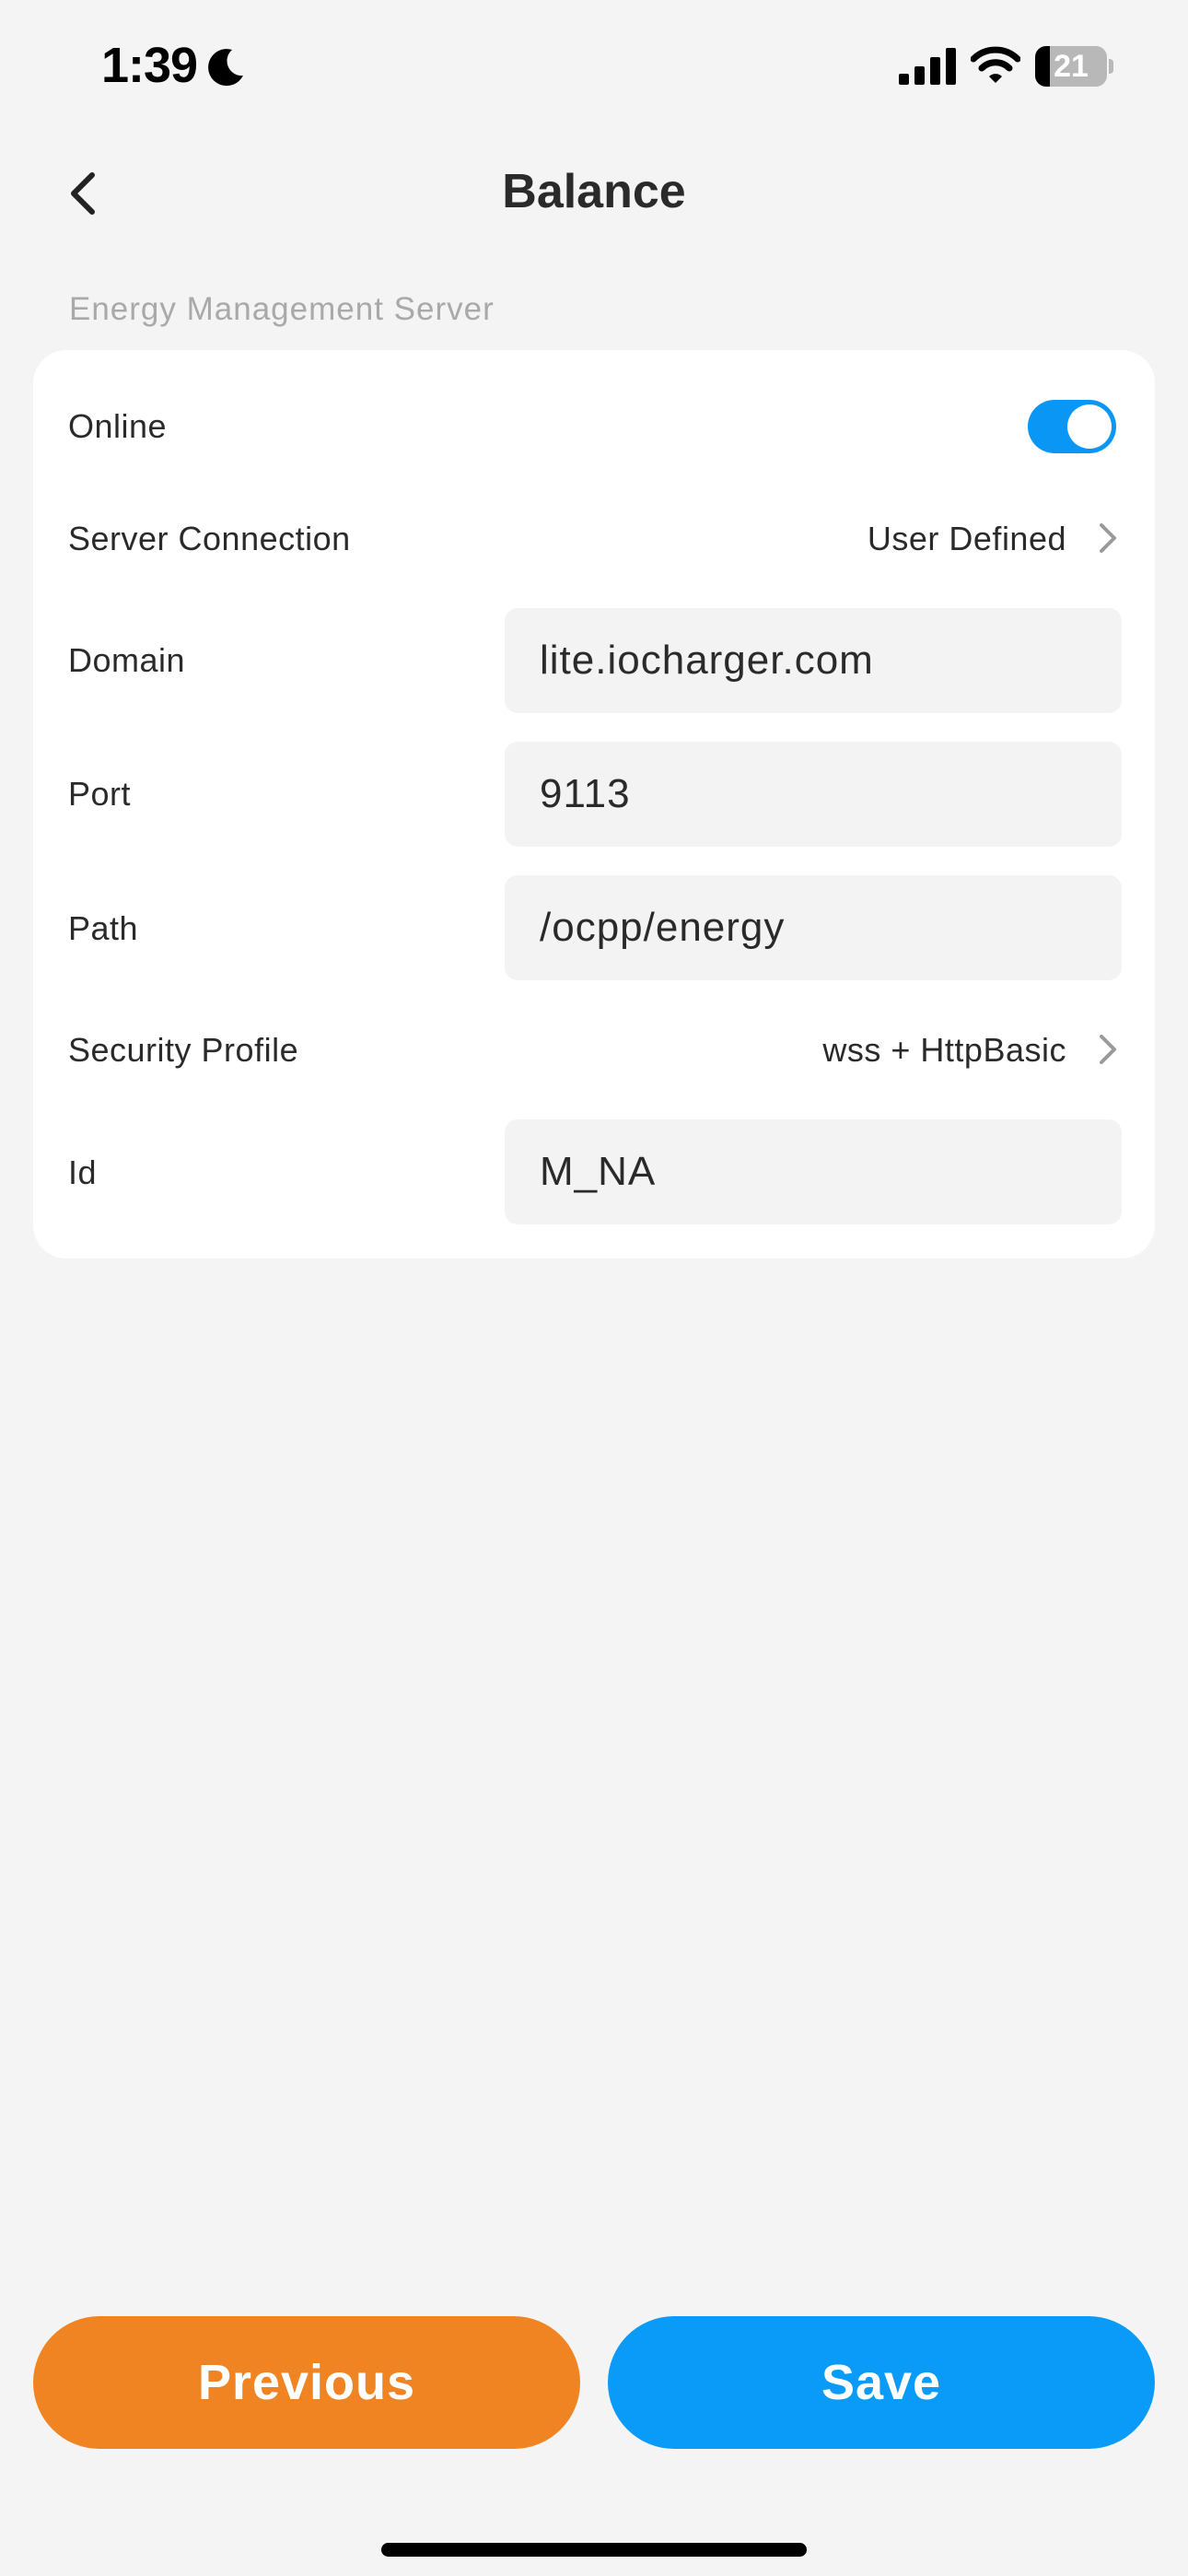  What do you see at coordinates (944, 1050) in the screenshot?
I see `security-profile-select: wss + HttpBasic` at bounding box center [944, 1050].